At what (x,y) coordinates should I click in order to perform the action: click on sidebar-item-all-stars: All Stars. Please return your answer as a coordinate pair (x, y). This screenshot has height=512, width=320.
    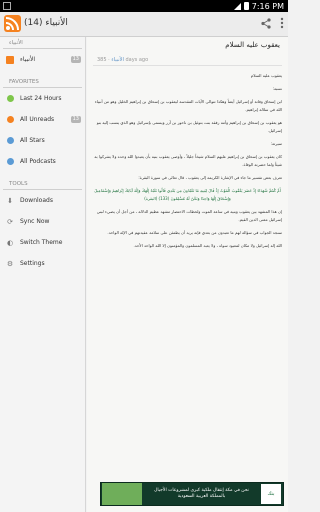
    Looking at the image, I should click on (42, 140).